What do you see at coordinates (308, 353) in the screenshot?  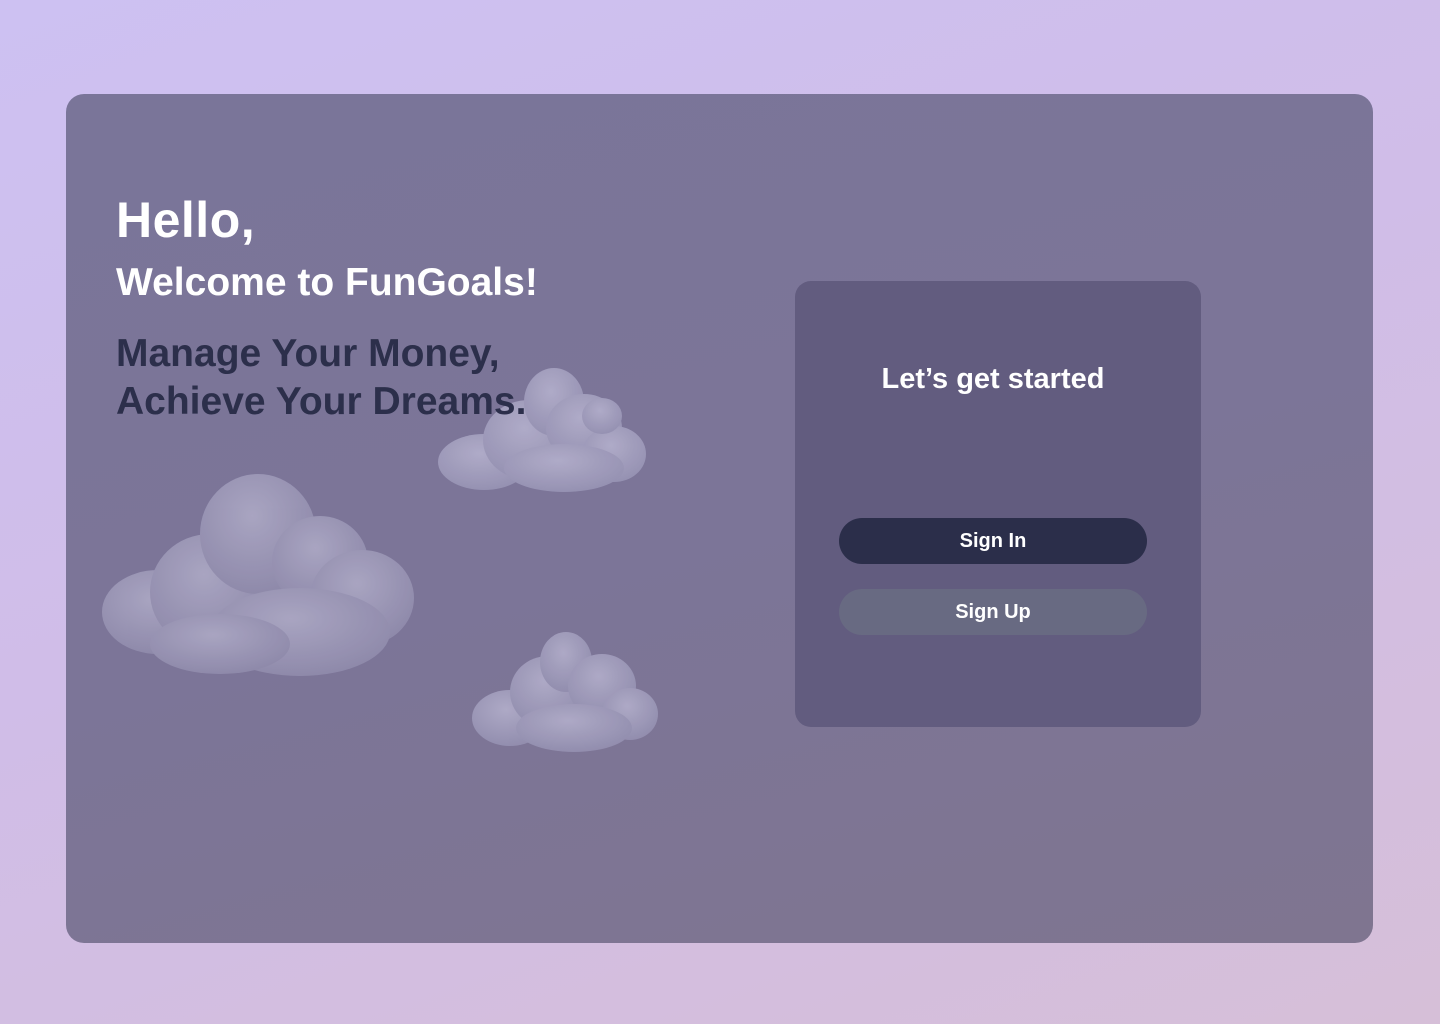 I see `tagline-line-1: Manage Your Money,` at bounding box center [308, 353].